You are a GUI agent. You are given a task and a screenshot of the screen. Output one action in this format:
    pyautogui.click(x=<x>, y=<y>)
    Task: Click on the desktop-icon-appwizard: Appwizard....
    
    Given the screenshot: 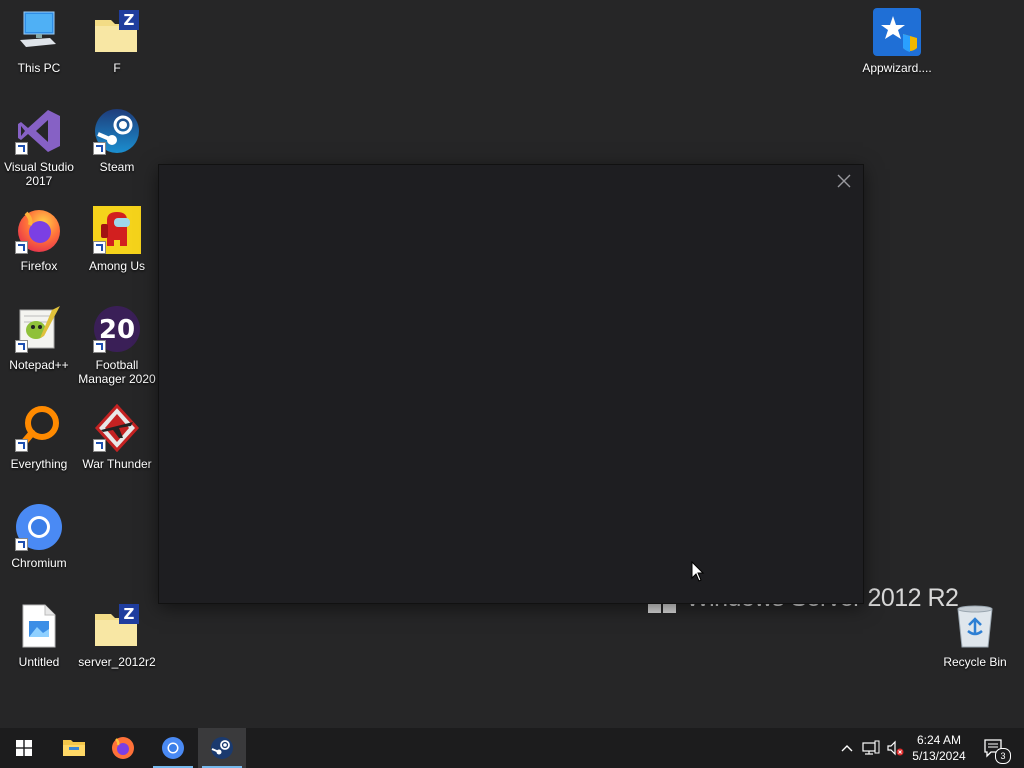 What is the action you would take?
    pyautogui.click(x=897, y=41)
    